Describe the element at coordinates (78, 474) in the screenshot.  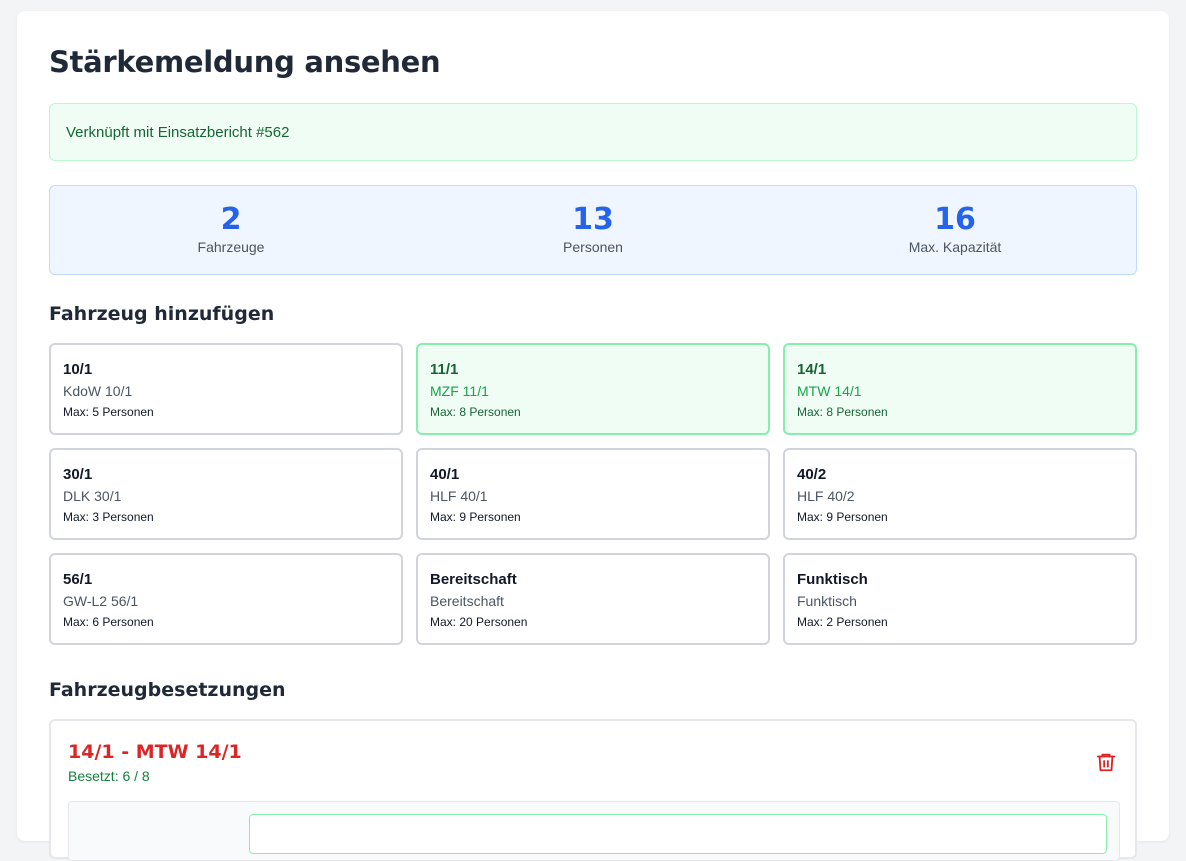
I see `vehicle-code: 30/1` at that location.